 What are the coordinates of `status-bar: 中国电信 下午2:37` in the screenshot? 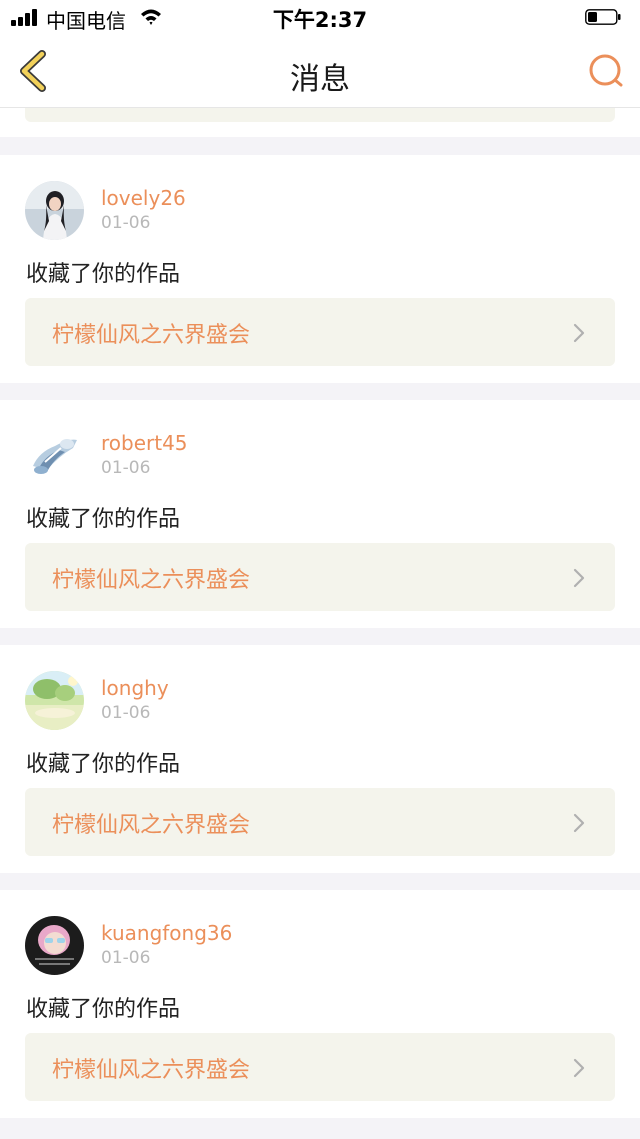 It's located at (320, 17).